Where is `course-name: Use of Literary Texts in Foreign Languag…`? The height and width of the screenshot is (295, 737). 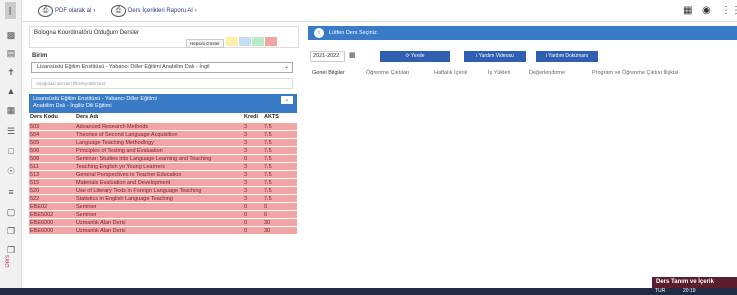 course-name: Use of Literary Texts in Foreign Languag… is located at coordinates (159, 189).